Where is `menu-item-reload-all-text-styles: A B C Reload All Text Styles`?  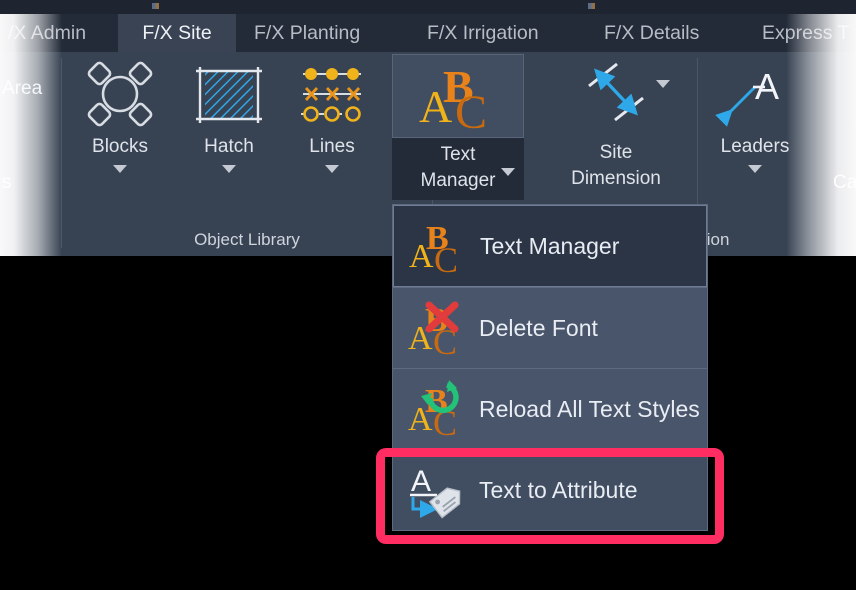 menu-item-reload-all-text-styles: A B C Reload All Text Styles is located at coordinates (550, 409).